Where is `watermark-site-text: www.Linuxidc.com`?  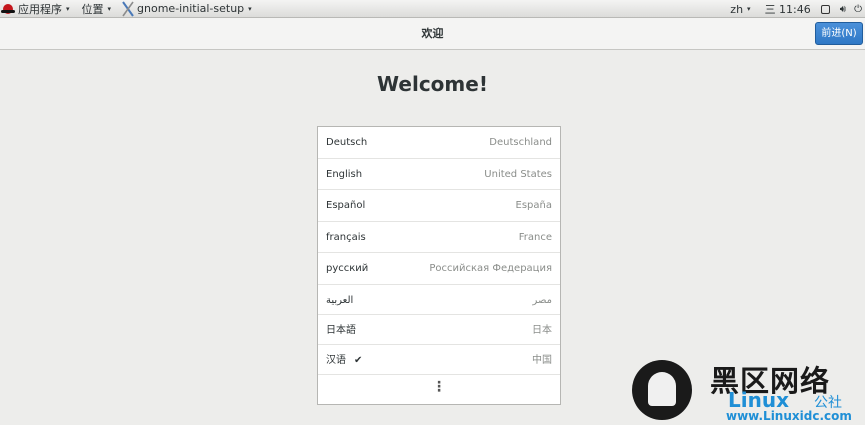 watermark-site-text: www.Linuxidc.com is located at coordinates (789, 416).